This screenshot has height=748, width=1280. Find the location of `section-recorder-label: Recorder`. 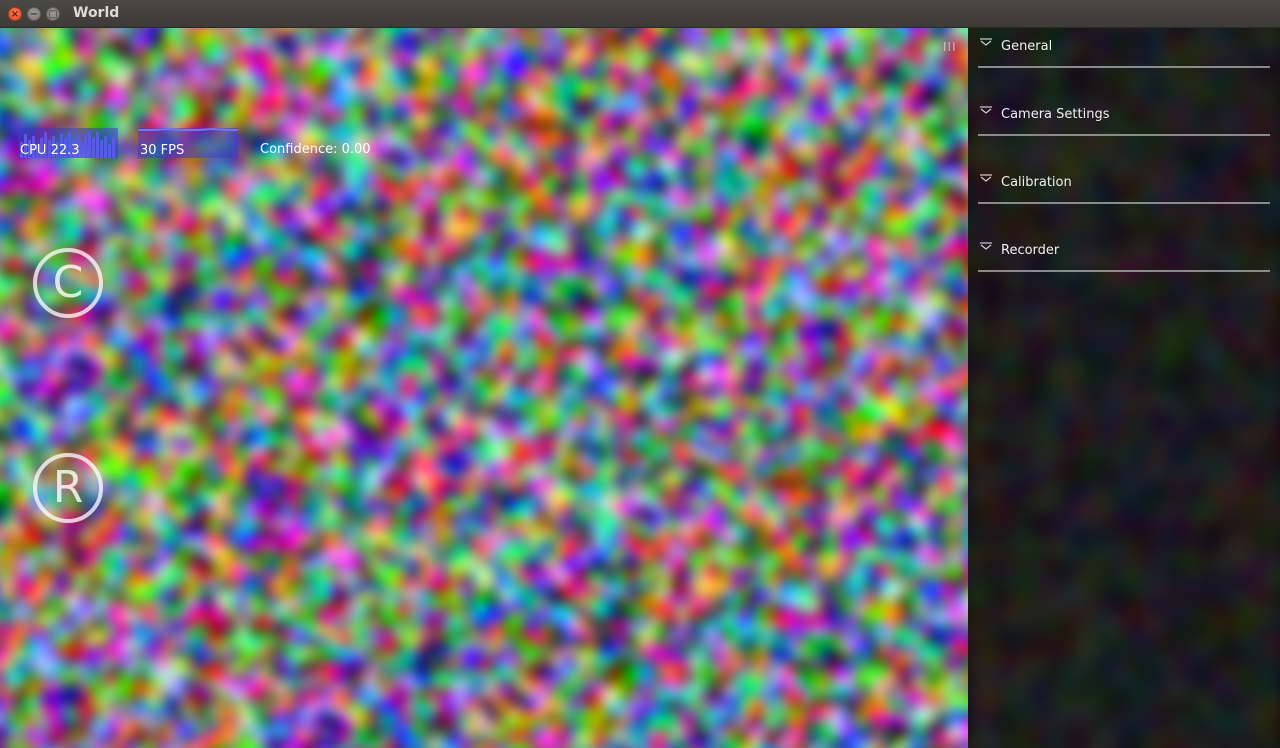

section-recorder-label: Recorder is located at coordinates (1030, 250).